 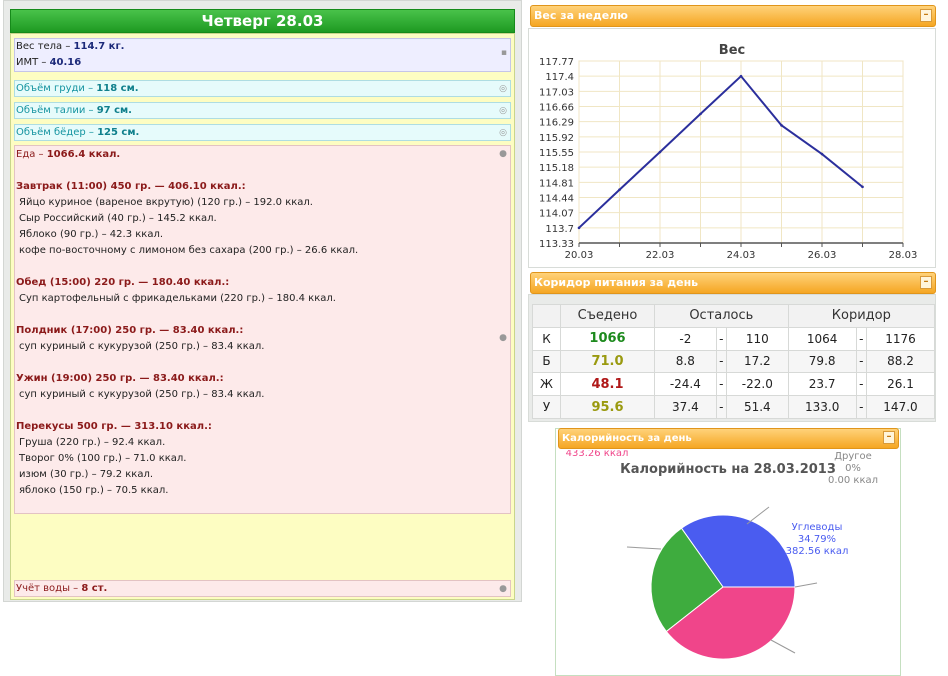 I want to click on meal-item: Сыр Российский (40 гр.) – 145.2 ккал., so click(x=118, y=218).